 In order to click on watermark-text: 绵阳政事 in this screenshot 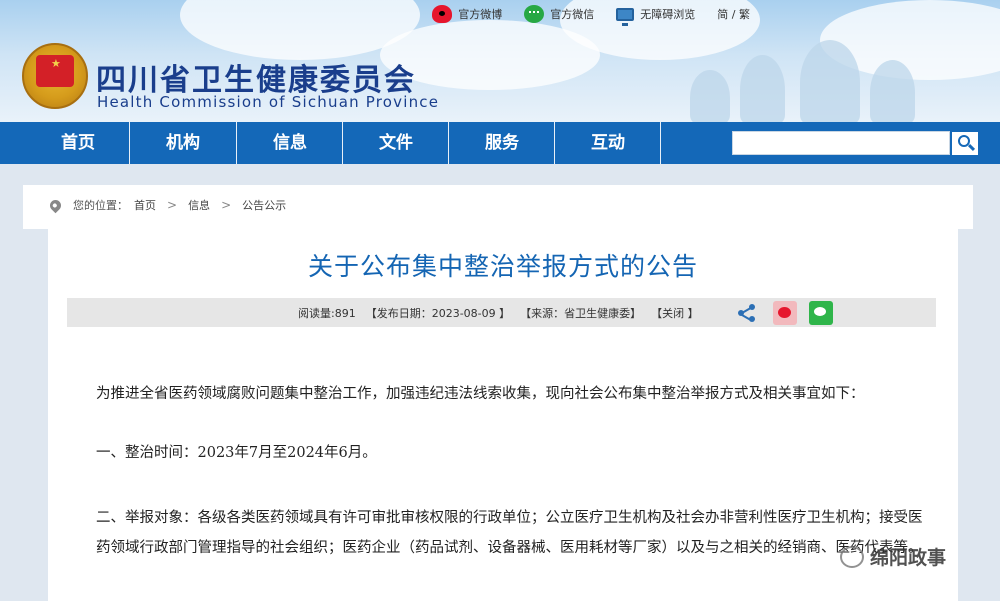, I will do `click(908, 558)`.